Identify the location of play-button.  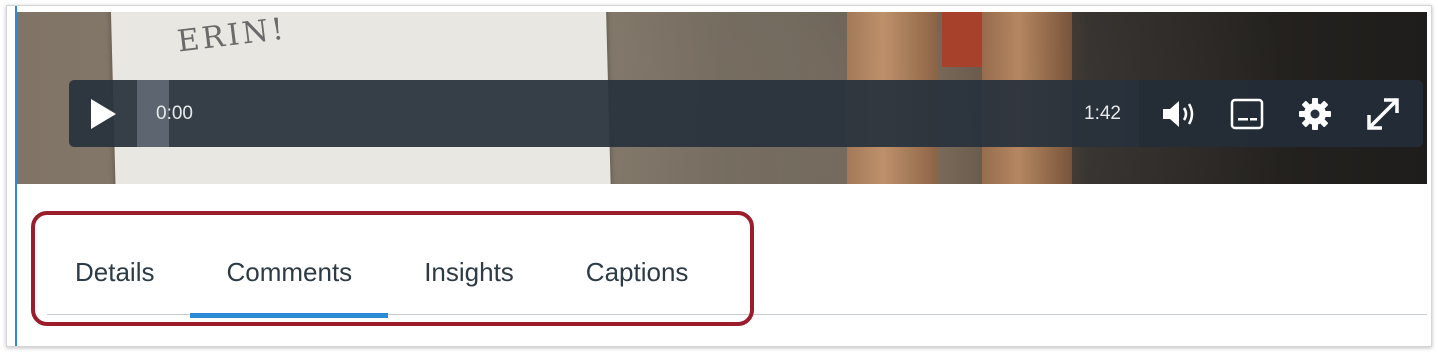
(103, 113).